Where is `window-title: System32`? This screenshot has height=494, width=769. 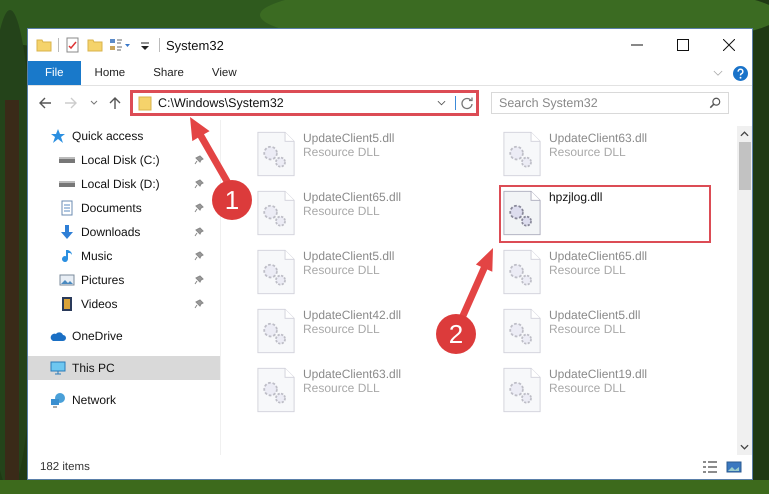
window-title: System32 is located at coordinates (195, 45).